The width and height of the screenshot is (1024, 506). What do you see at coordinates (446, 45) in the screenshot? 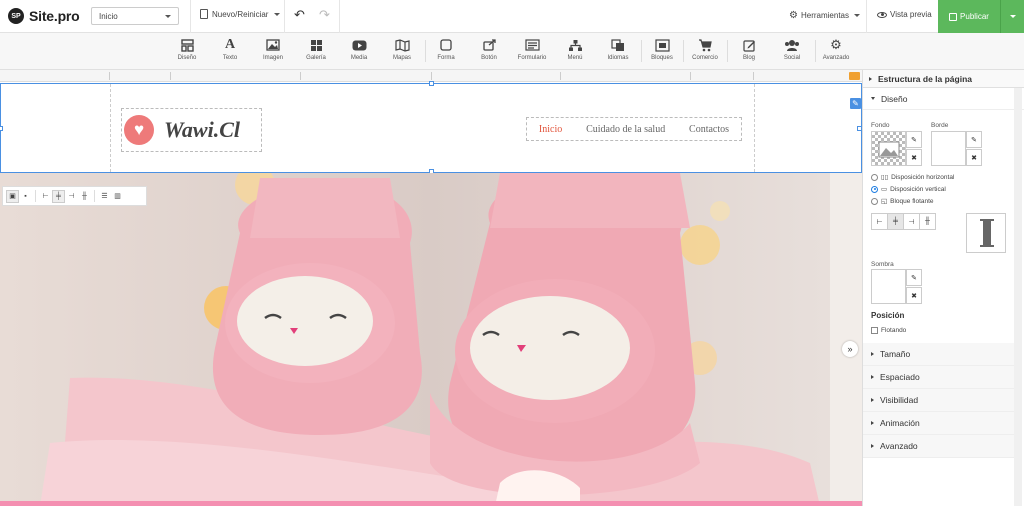
I see `shape-icon` at bounding box center [446, 45].